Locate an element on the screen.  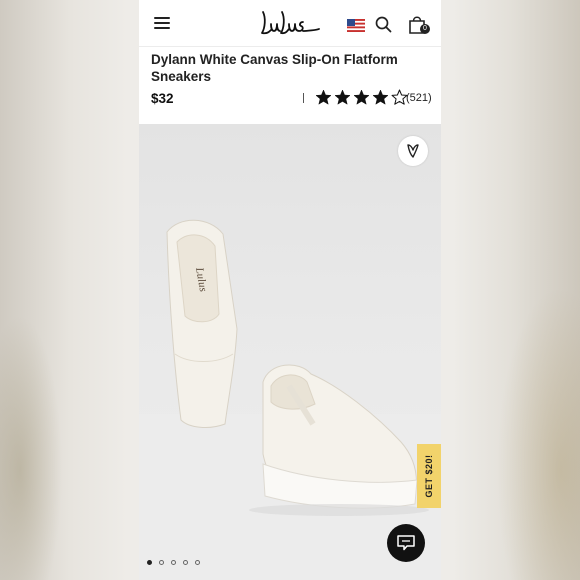
carousel-dots is located at coordinates (173, 562).